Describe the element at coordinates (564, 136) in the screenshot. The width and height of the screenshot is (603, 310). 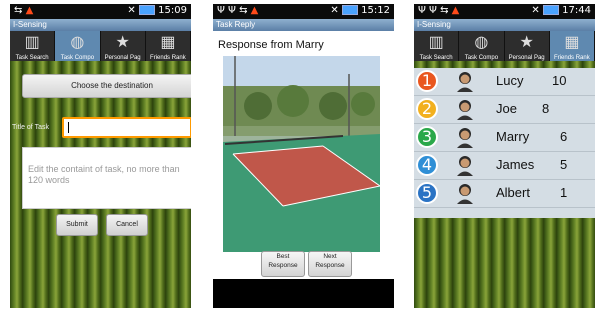
I see `friend-score: 6` at that location.